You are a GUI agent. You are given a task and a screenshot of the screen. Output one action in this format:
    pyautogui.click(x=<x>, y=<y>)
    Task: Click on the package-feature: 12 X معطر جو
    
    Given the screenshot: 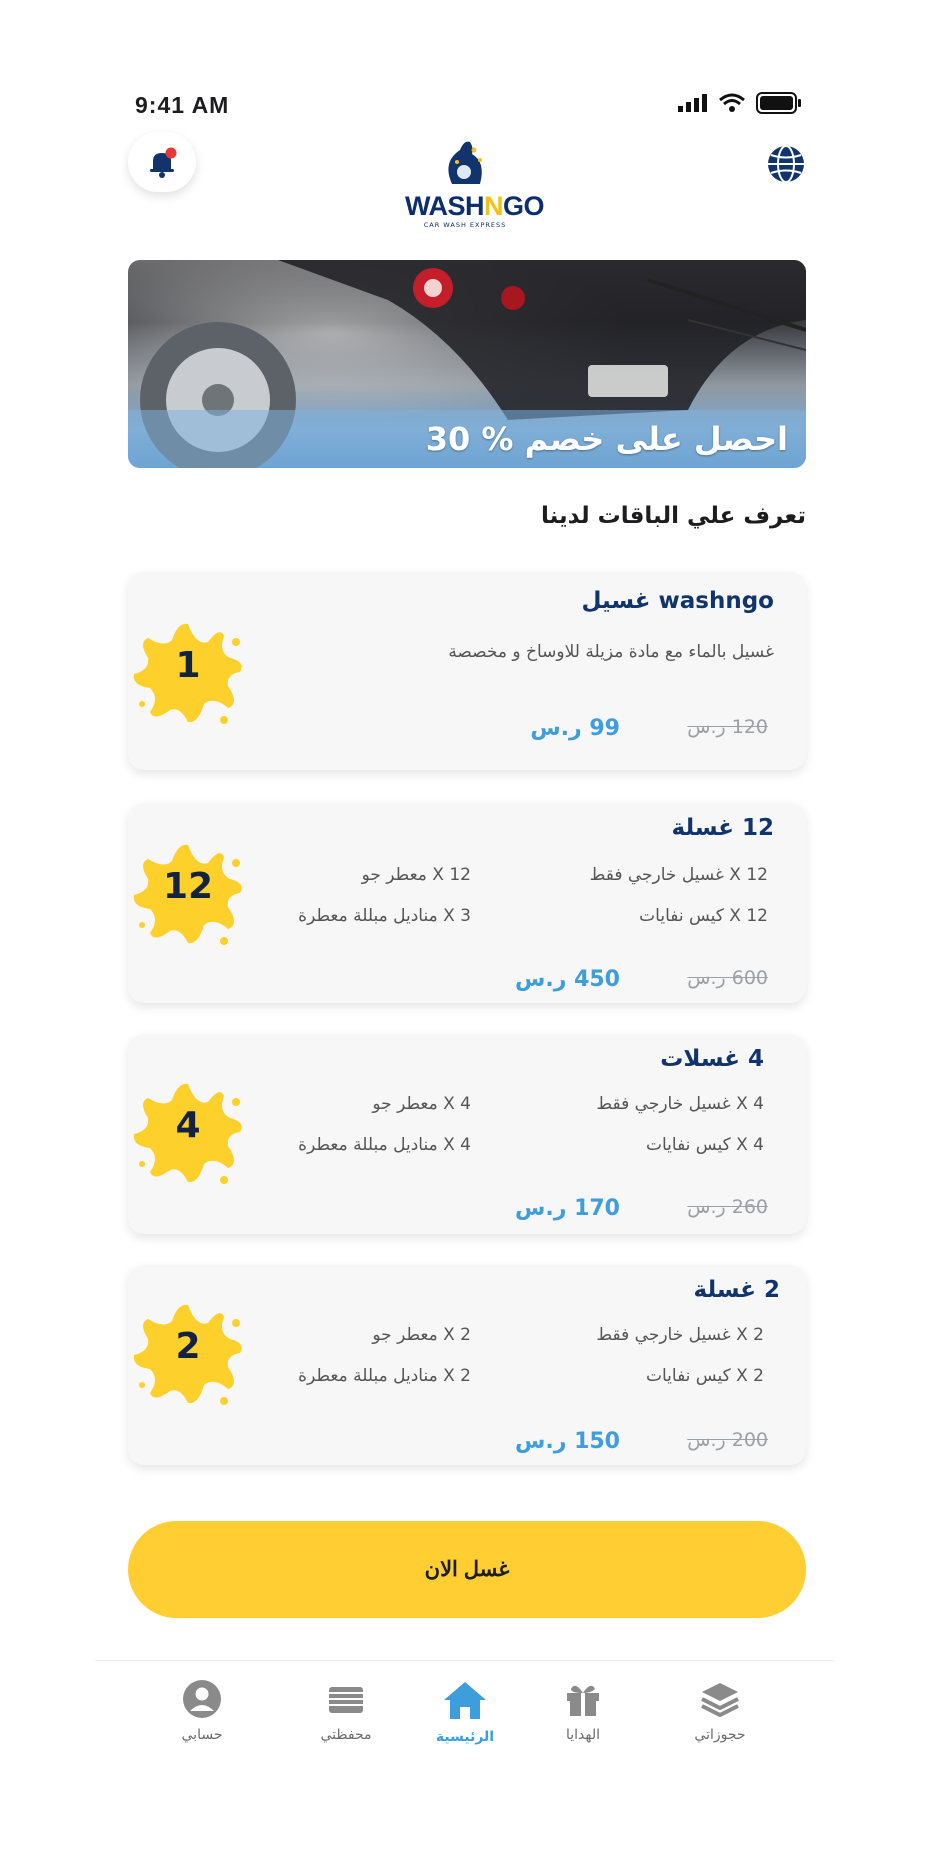 What is the action you would take?
    pyautogui.click(x=416, y=875)
    